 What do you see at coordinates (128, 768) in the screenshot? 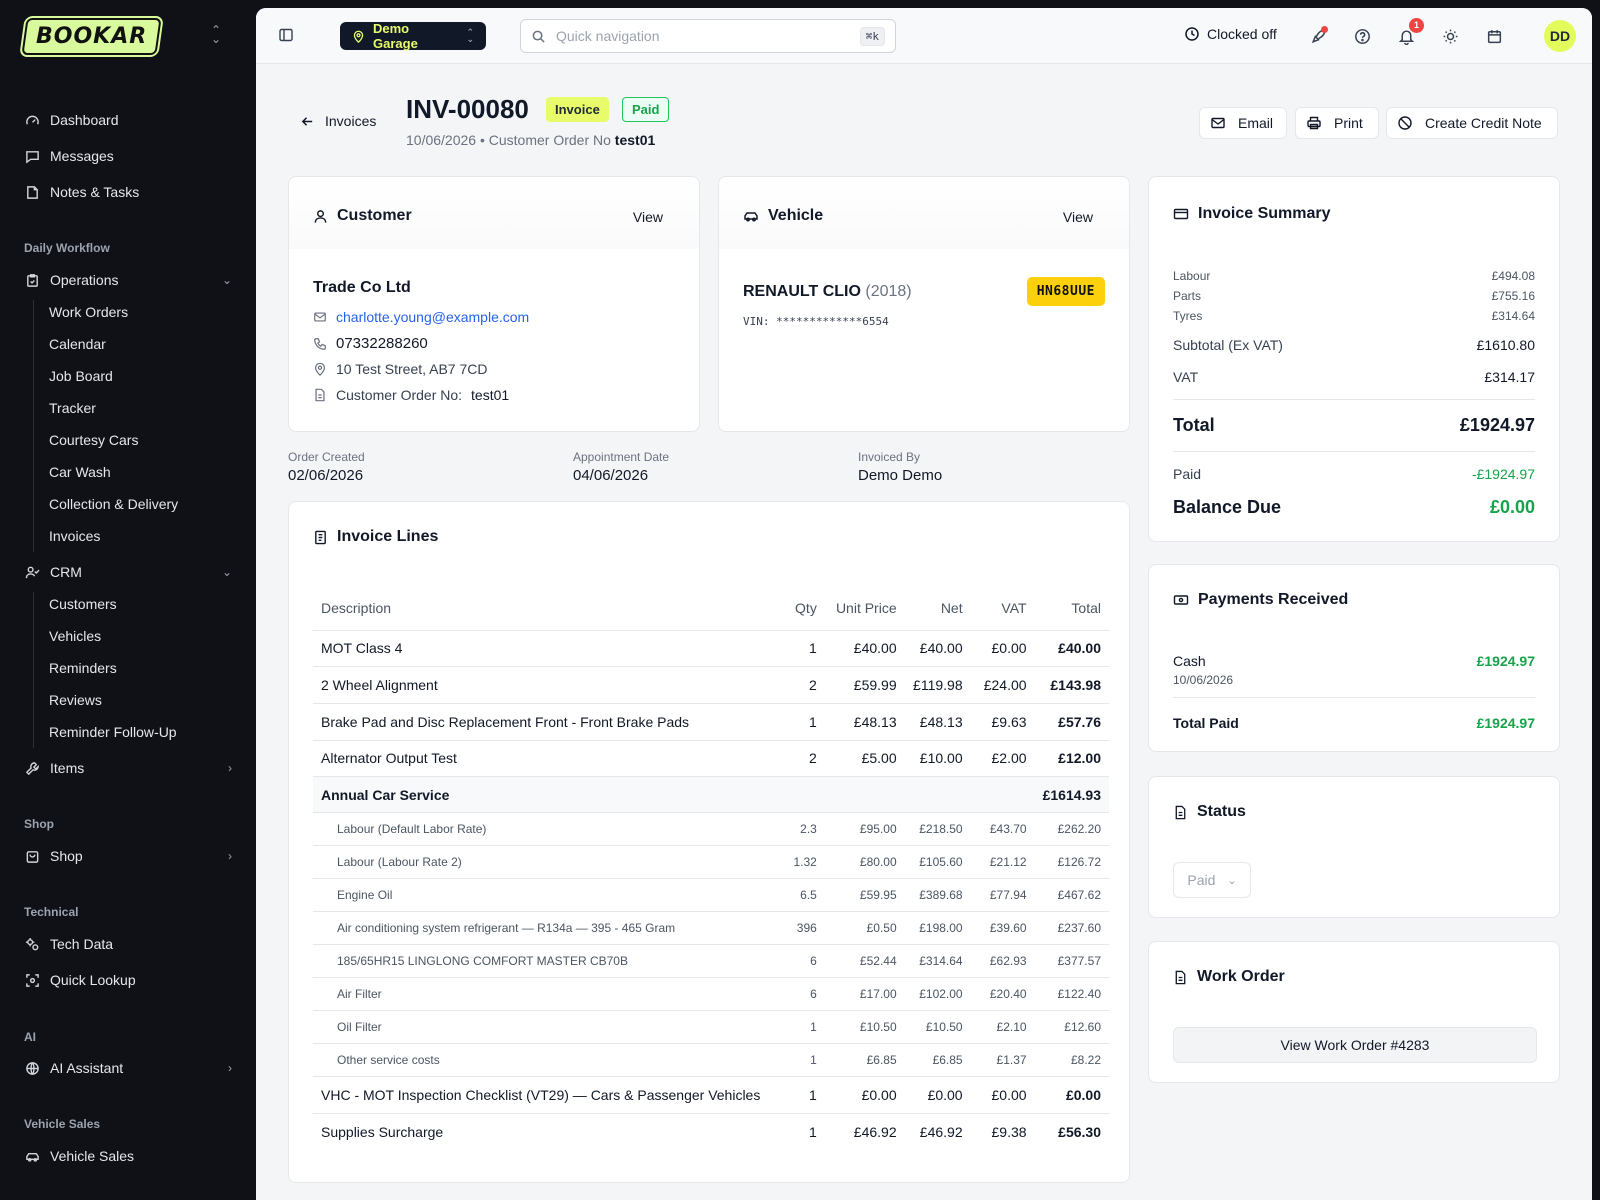
I see `sidebar-item-items: Items ›` at bounding box center [128, 768].